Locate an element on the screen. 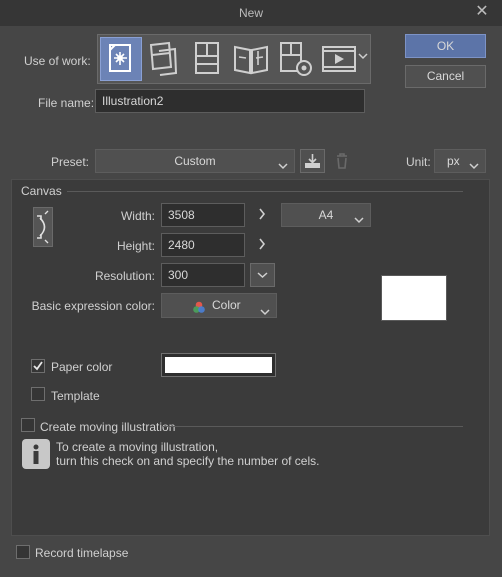  paper-color-label: Paper color is located at coordinates (82, 367).